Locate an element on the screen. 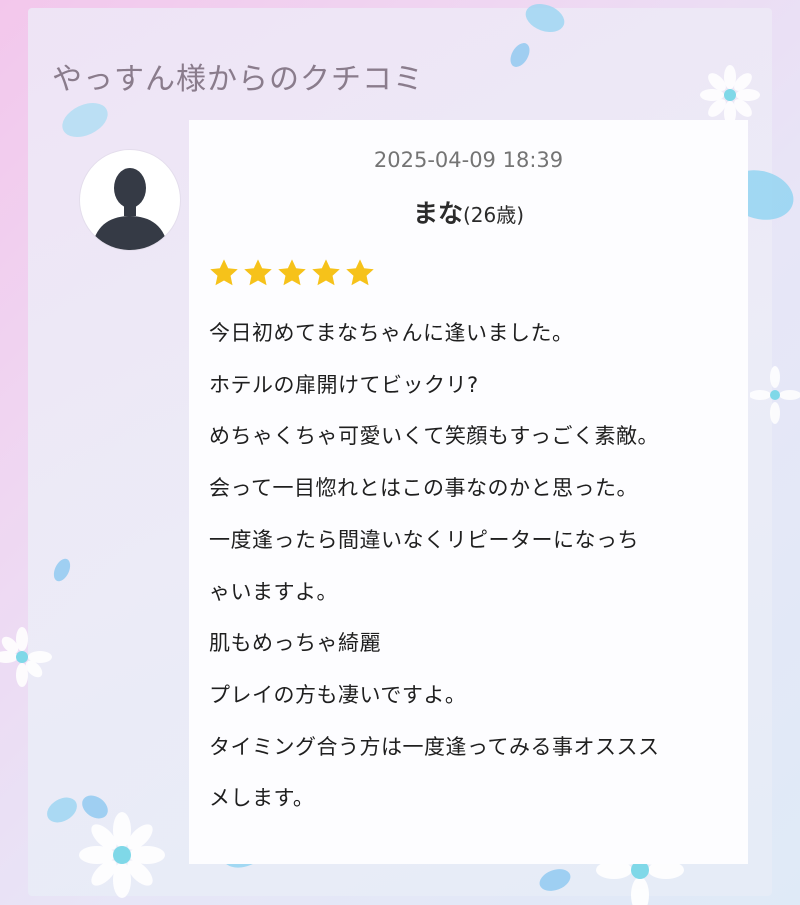 Image resolution: width=800 pixels, height=905 pixels. review-line: タイミング合う方は一度逢ってみる事オススス is located at coordinates (434, 746).